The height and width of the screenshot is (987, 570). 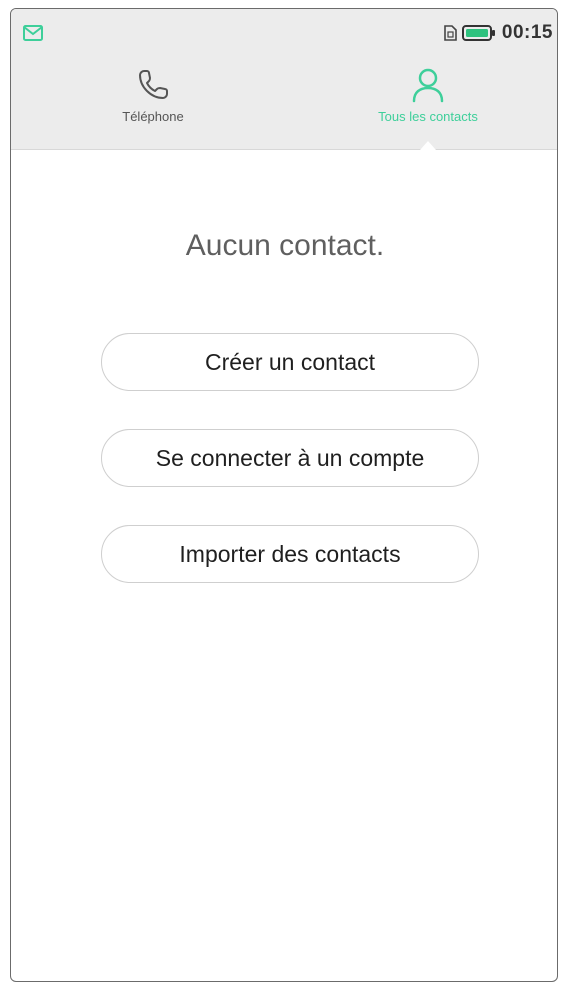 I want to click on create-contact-button: Créer un contact, so click(x=290, y=362).